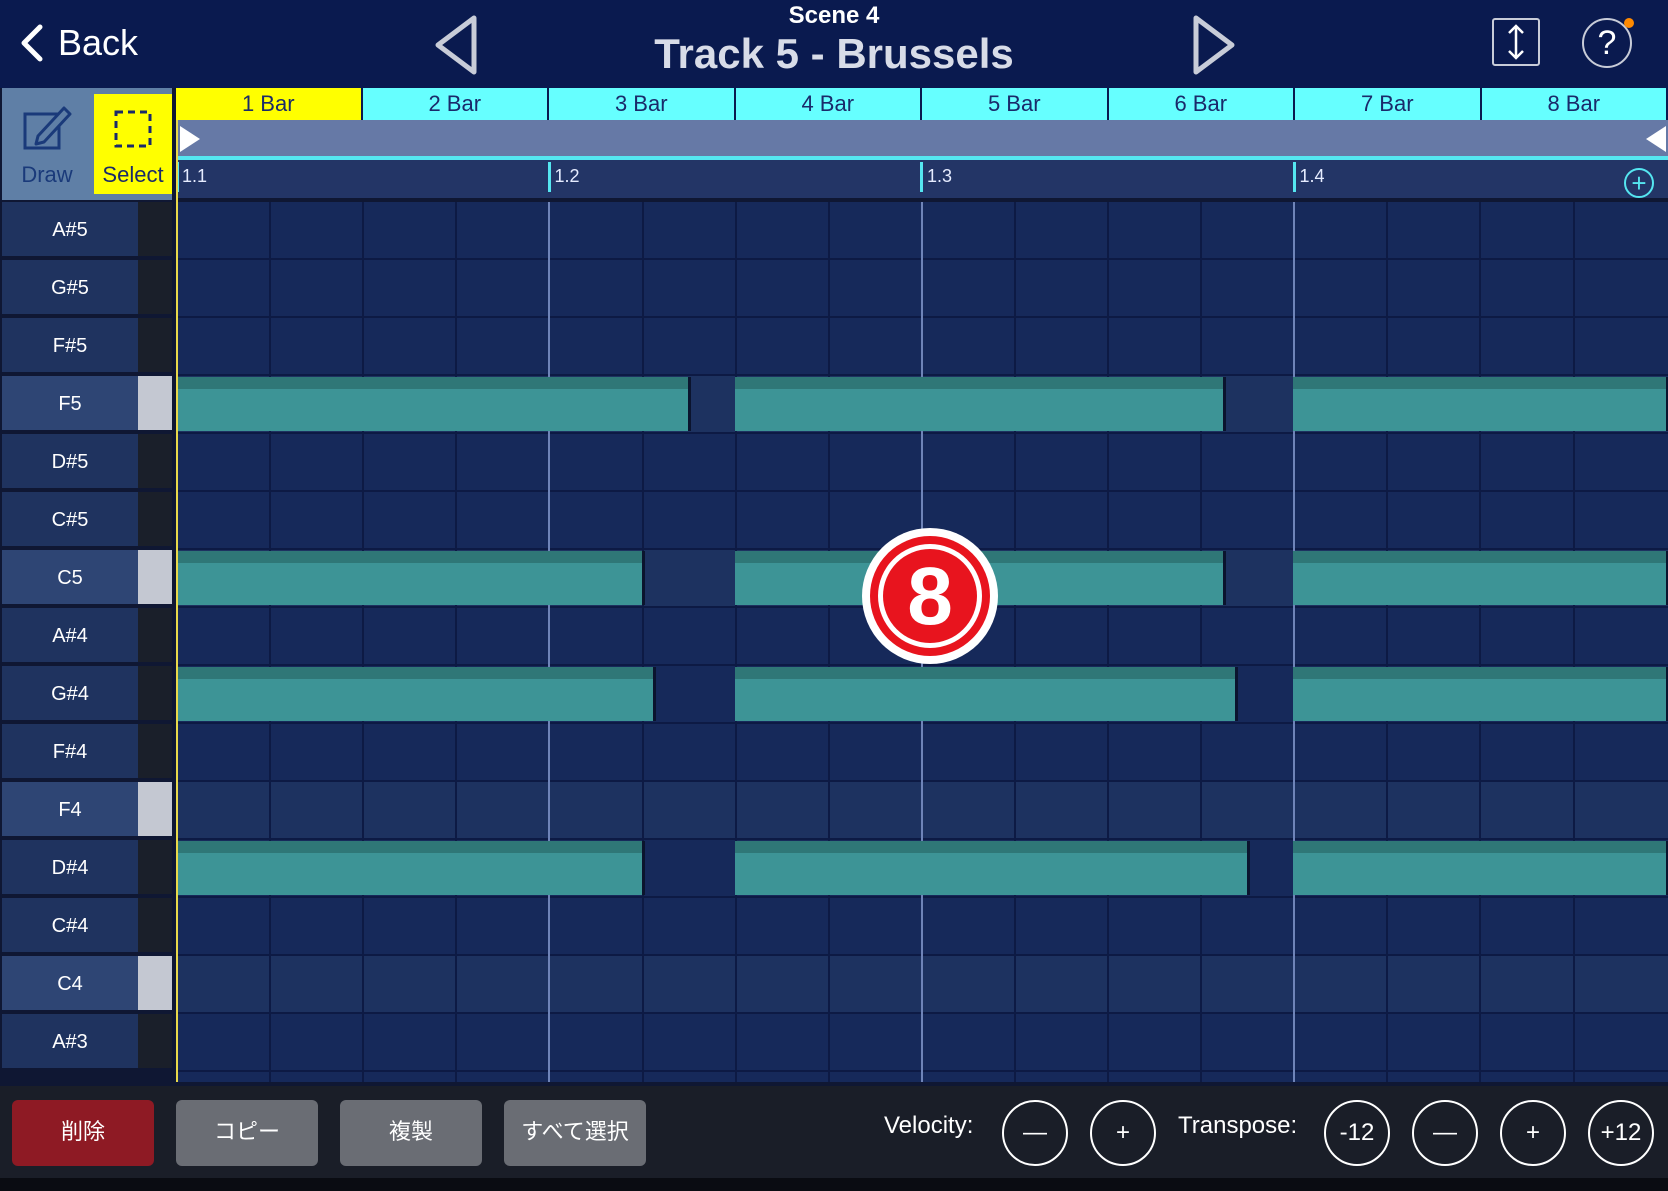  What do you see at coordinates (1533, 1133) in the screenshot?
I see `transpose-up-button: +` at bounding box center [1533, 1133].